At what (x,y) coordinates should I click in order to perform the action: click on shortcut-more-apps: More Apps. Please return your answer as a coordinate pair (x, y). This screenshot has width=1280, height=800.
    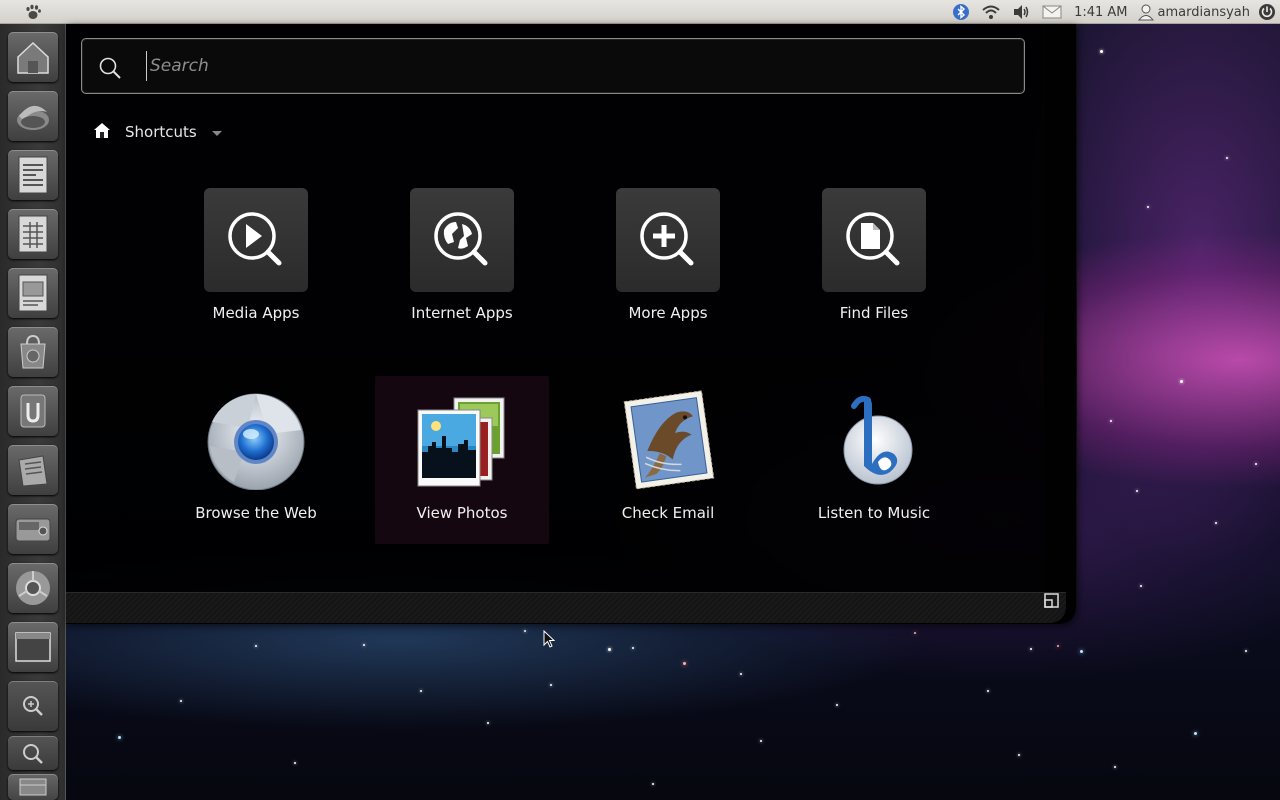
    Looking at the image, I should click on (668, 255).